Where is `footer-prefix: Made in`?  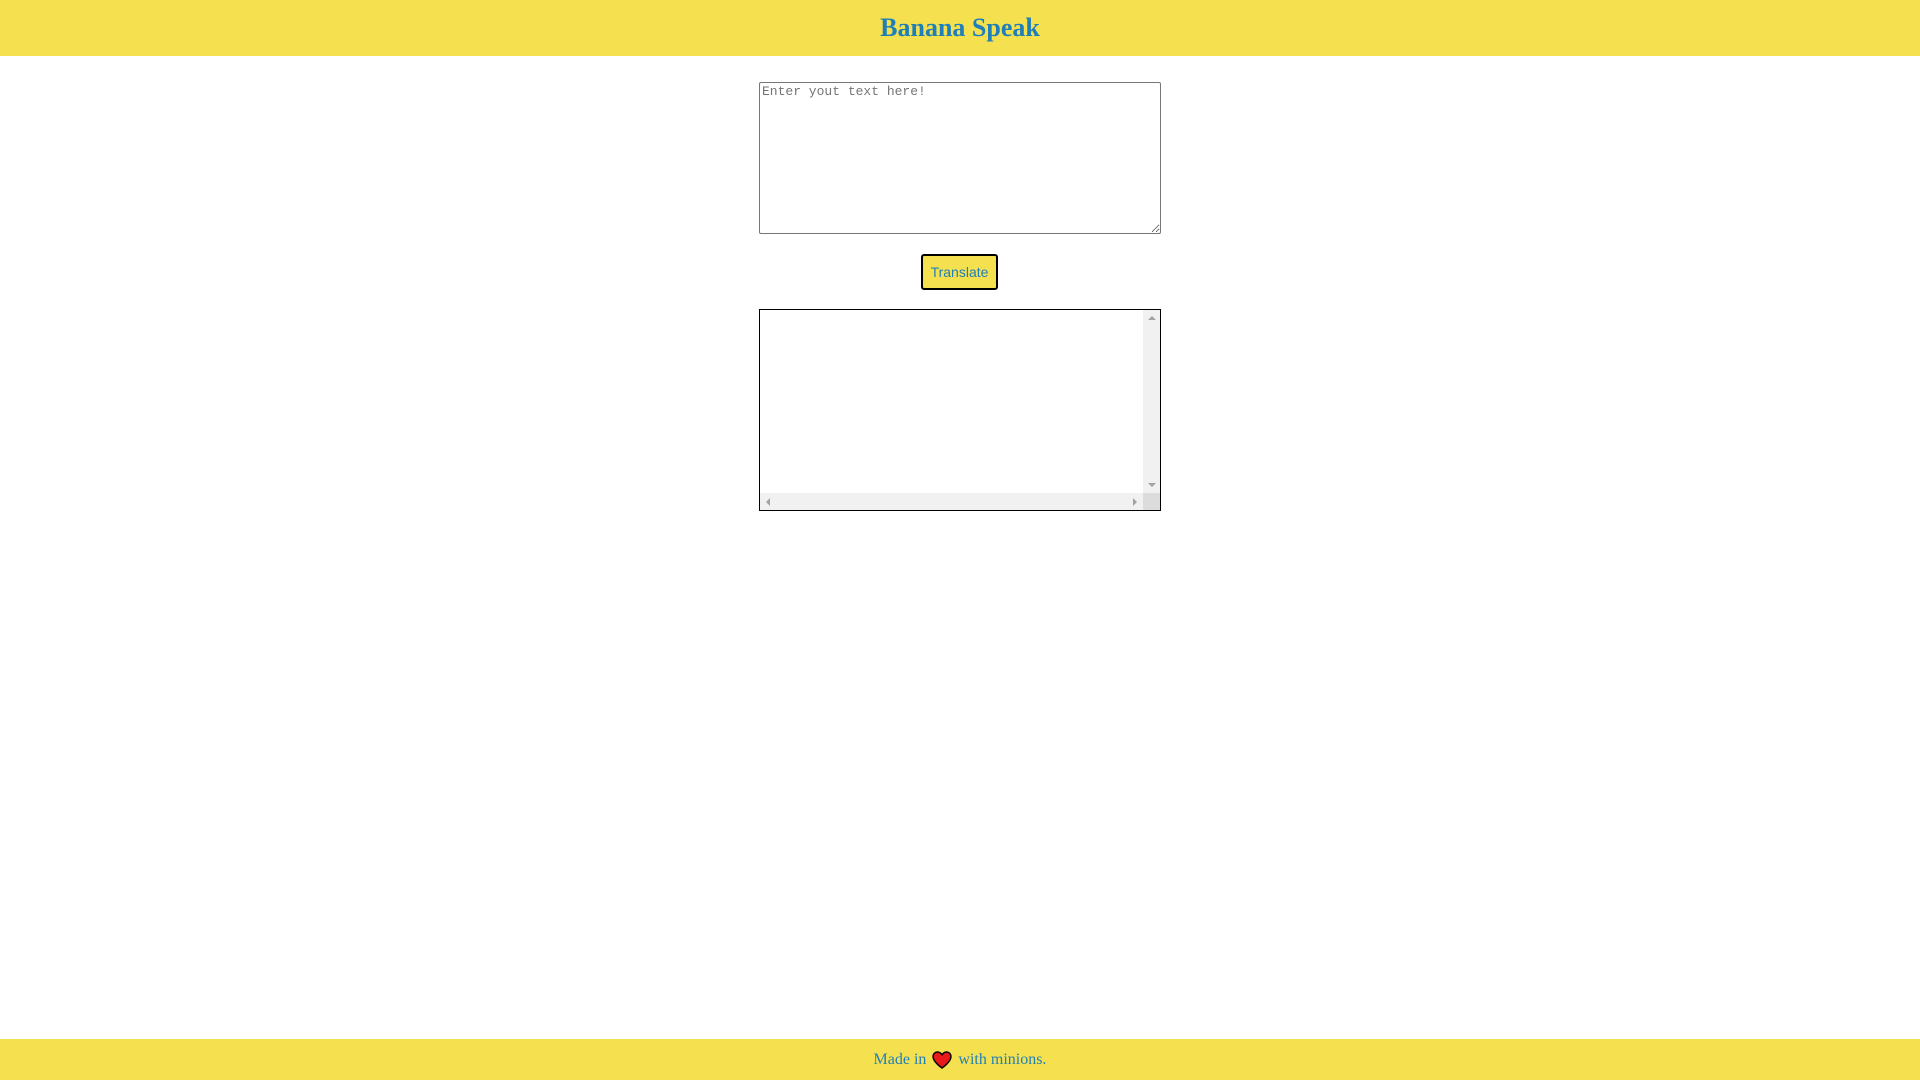 footer-prefix: Made in is located at coordinates (900, 1059).